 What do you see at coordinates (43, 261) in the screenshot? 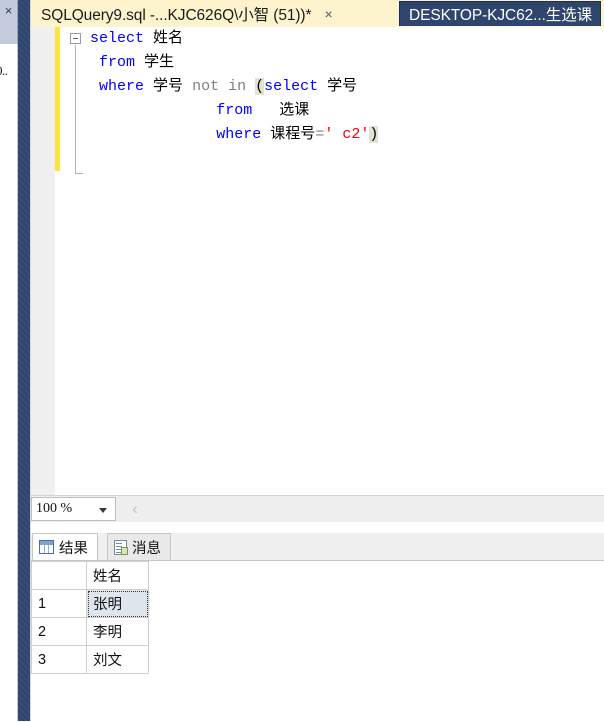
I see `editor-indicator-margin` at bounding box center [43, 261].